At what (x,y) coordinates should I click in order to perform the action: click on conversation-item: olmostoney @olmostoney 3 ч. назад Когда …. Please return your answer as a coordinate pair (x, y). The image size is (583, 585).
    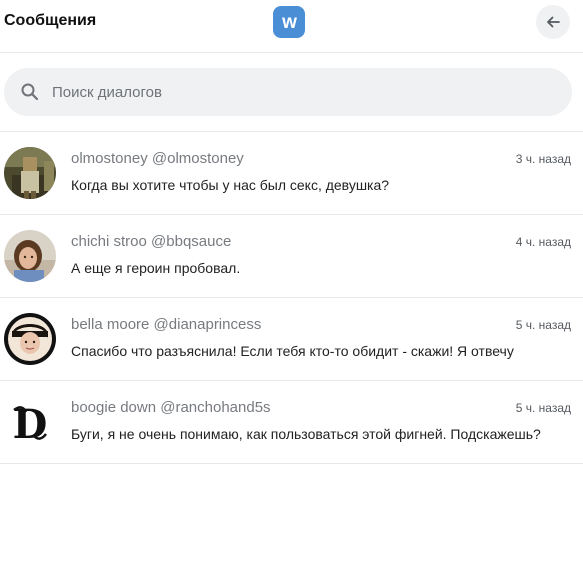
    Looking at the image, I should click on (291, 173).